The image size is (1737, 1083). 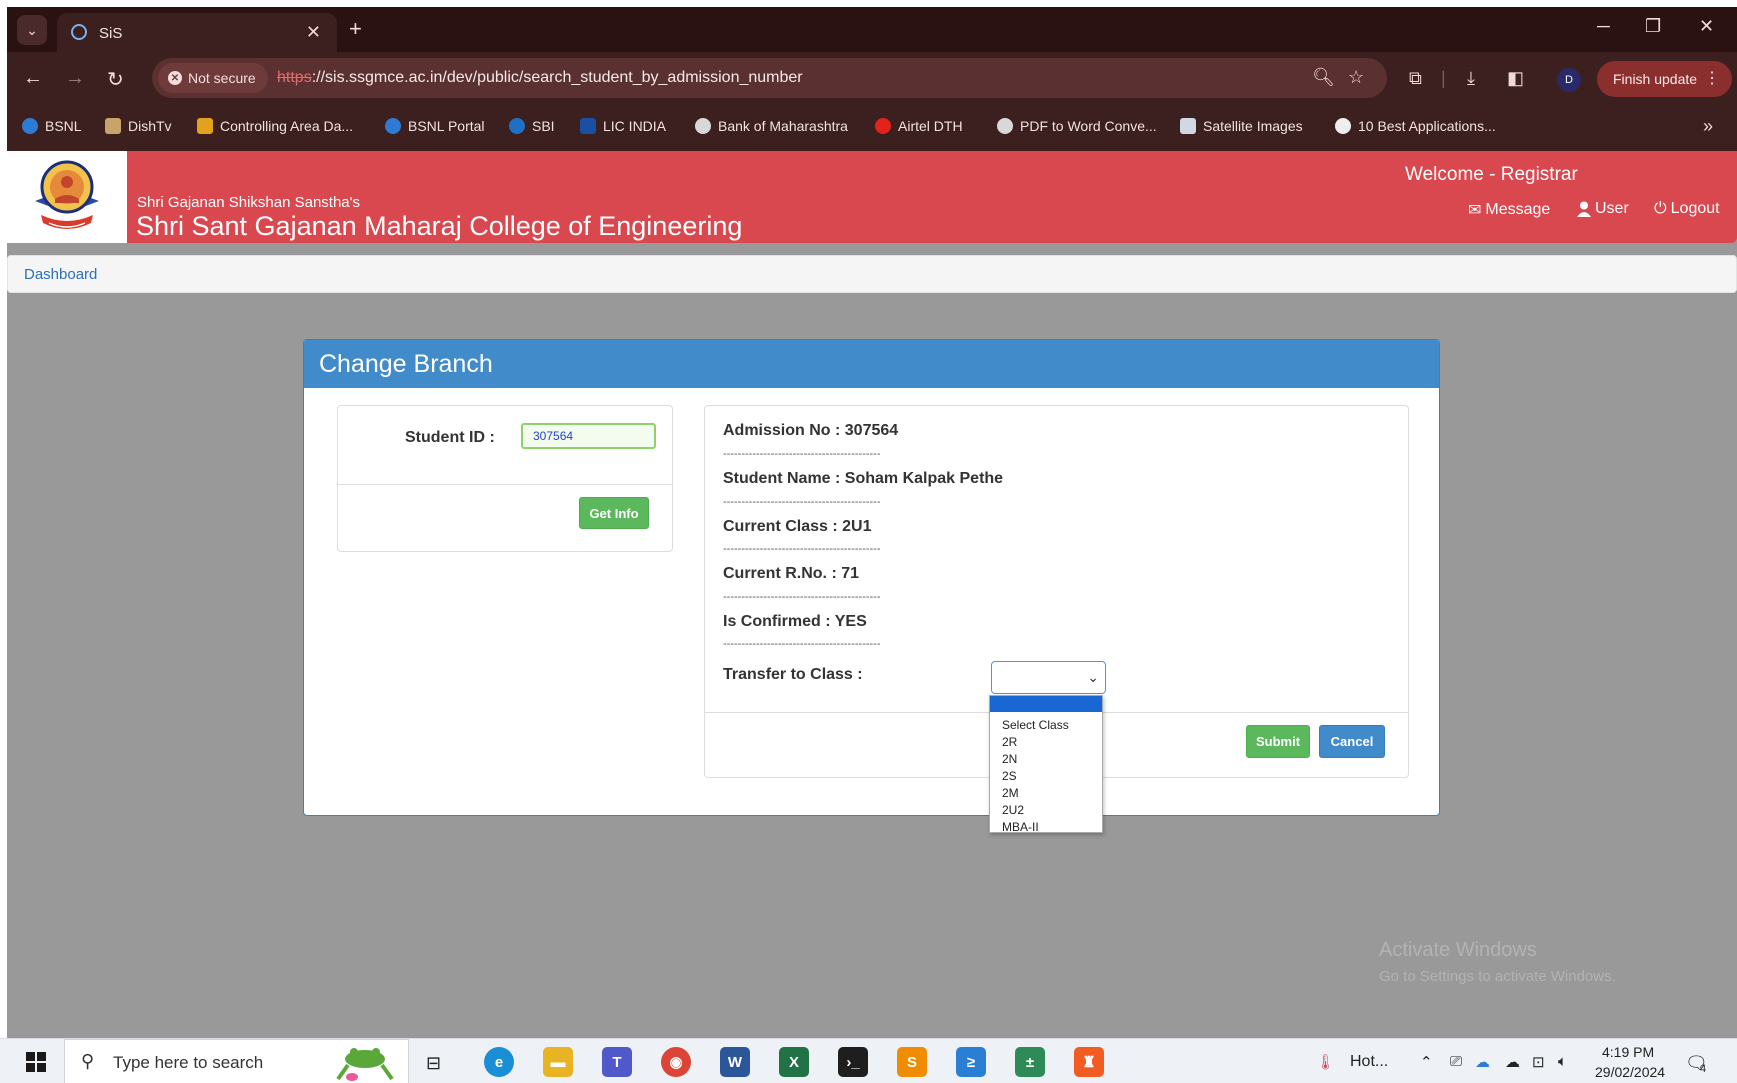 What do you see at coordinates (138, 126) in the screenshot?
I see `bookmark-dishtv: DishTv` at bounding box center [138, 126].